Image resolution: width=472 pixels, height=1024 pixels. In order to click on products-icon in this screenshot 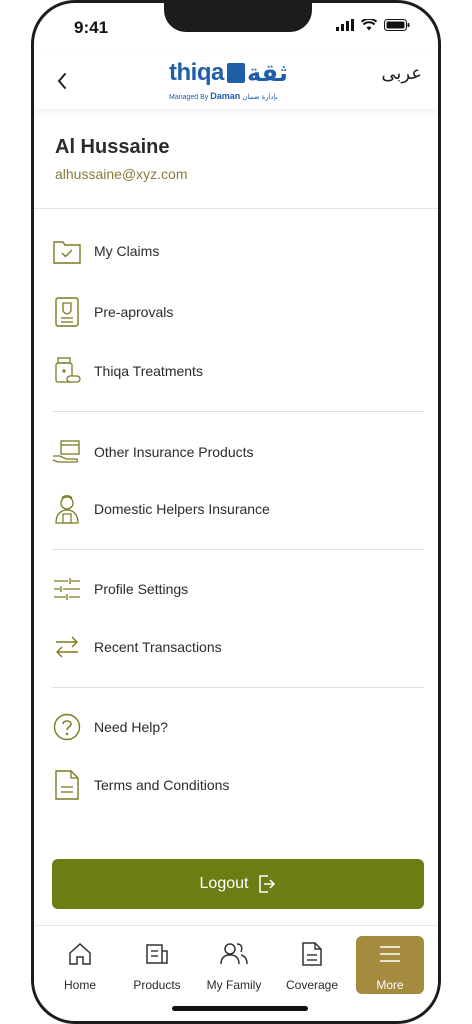, I will do `click(157, 954)`.